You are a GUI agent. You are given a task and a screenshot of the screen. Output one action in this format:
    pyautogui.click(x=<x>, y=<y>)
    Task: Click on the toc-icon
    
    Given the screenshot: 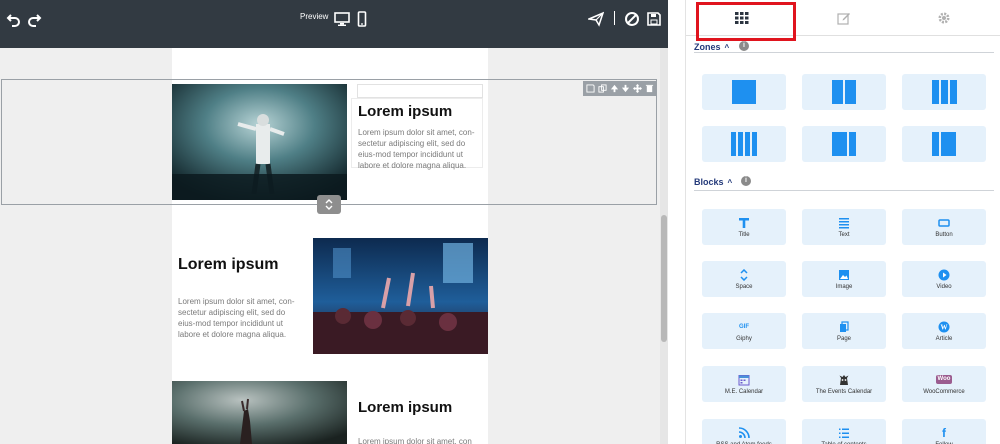 What is the action you would take?
    pyautogui.click(x=844, y=433)
    